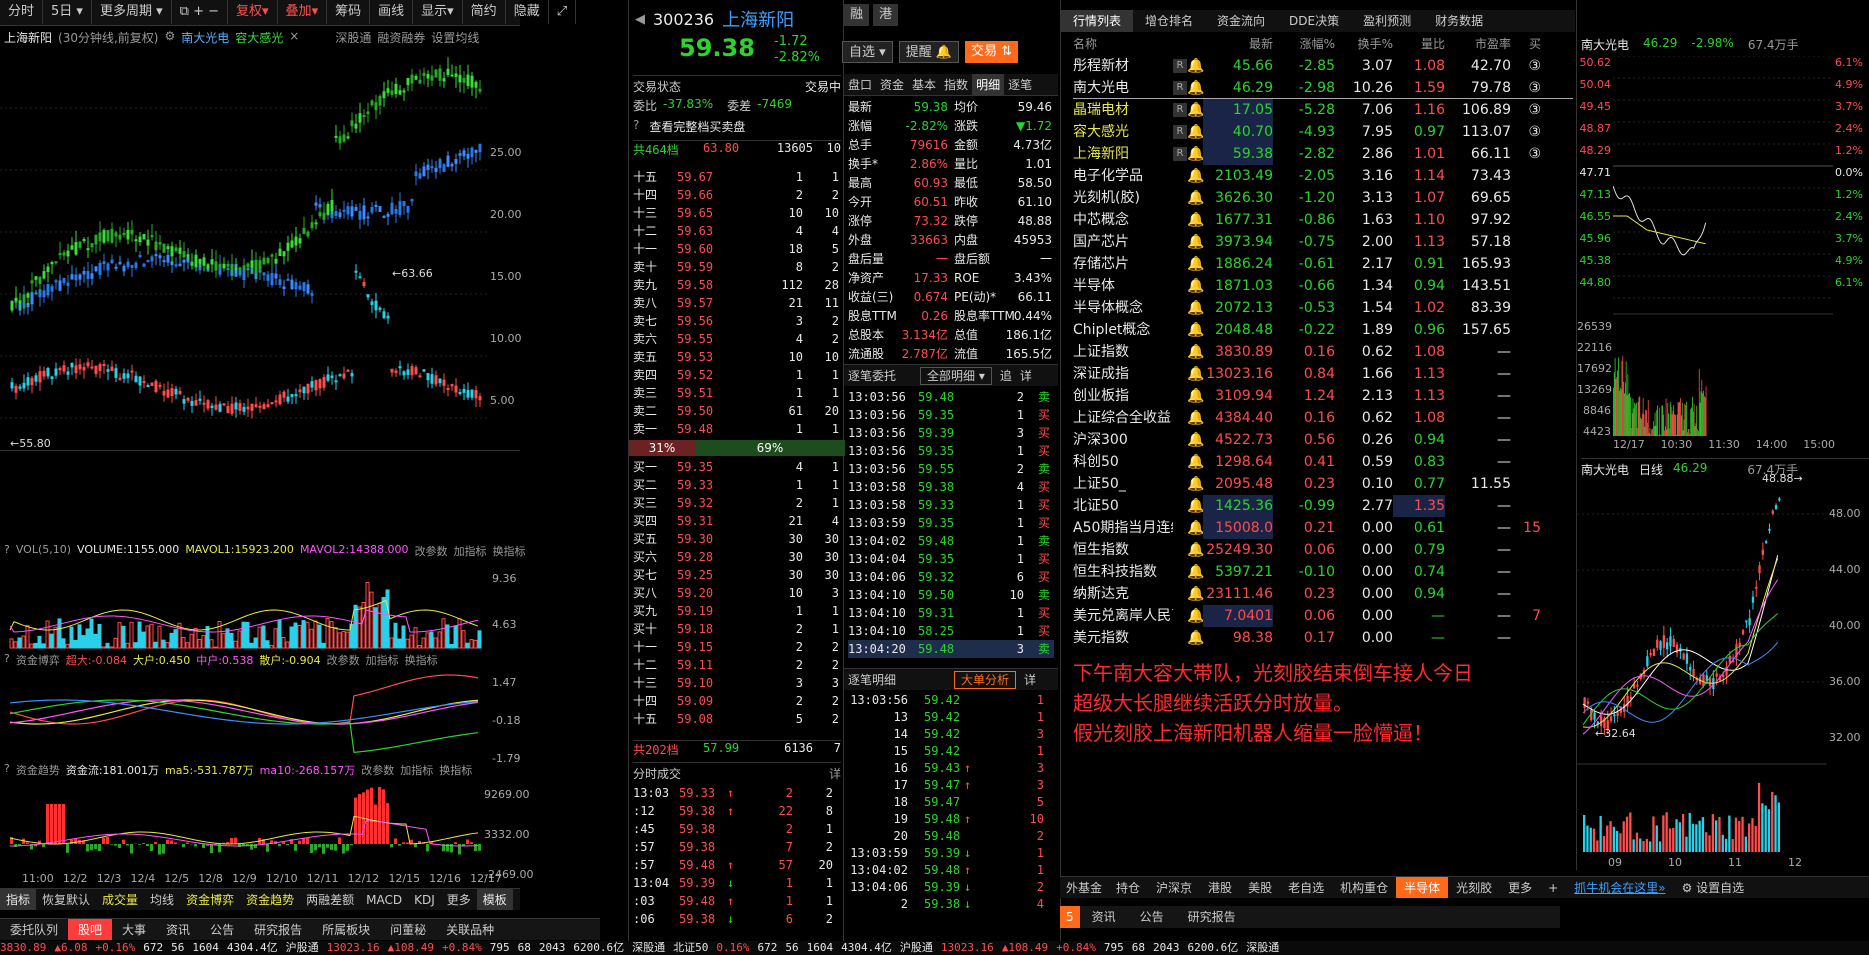 The image size is (1869, 955). I want to click on close-icon: ×, so click(294, 38).